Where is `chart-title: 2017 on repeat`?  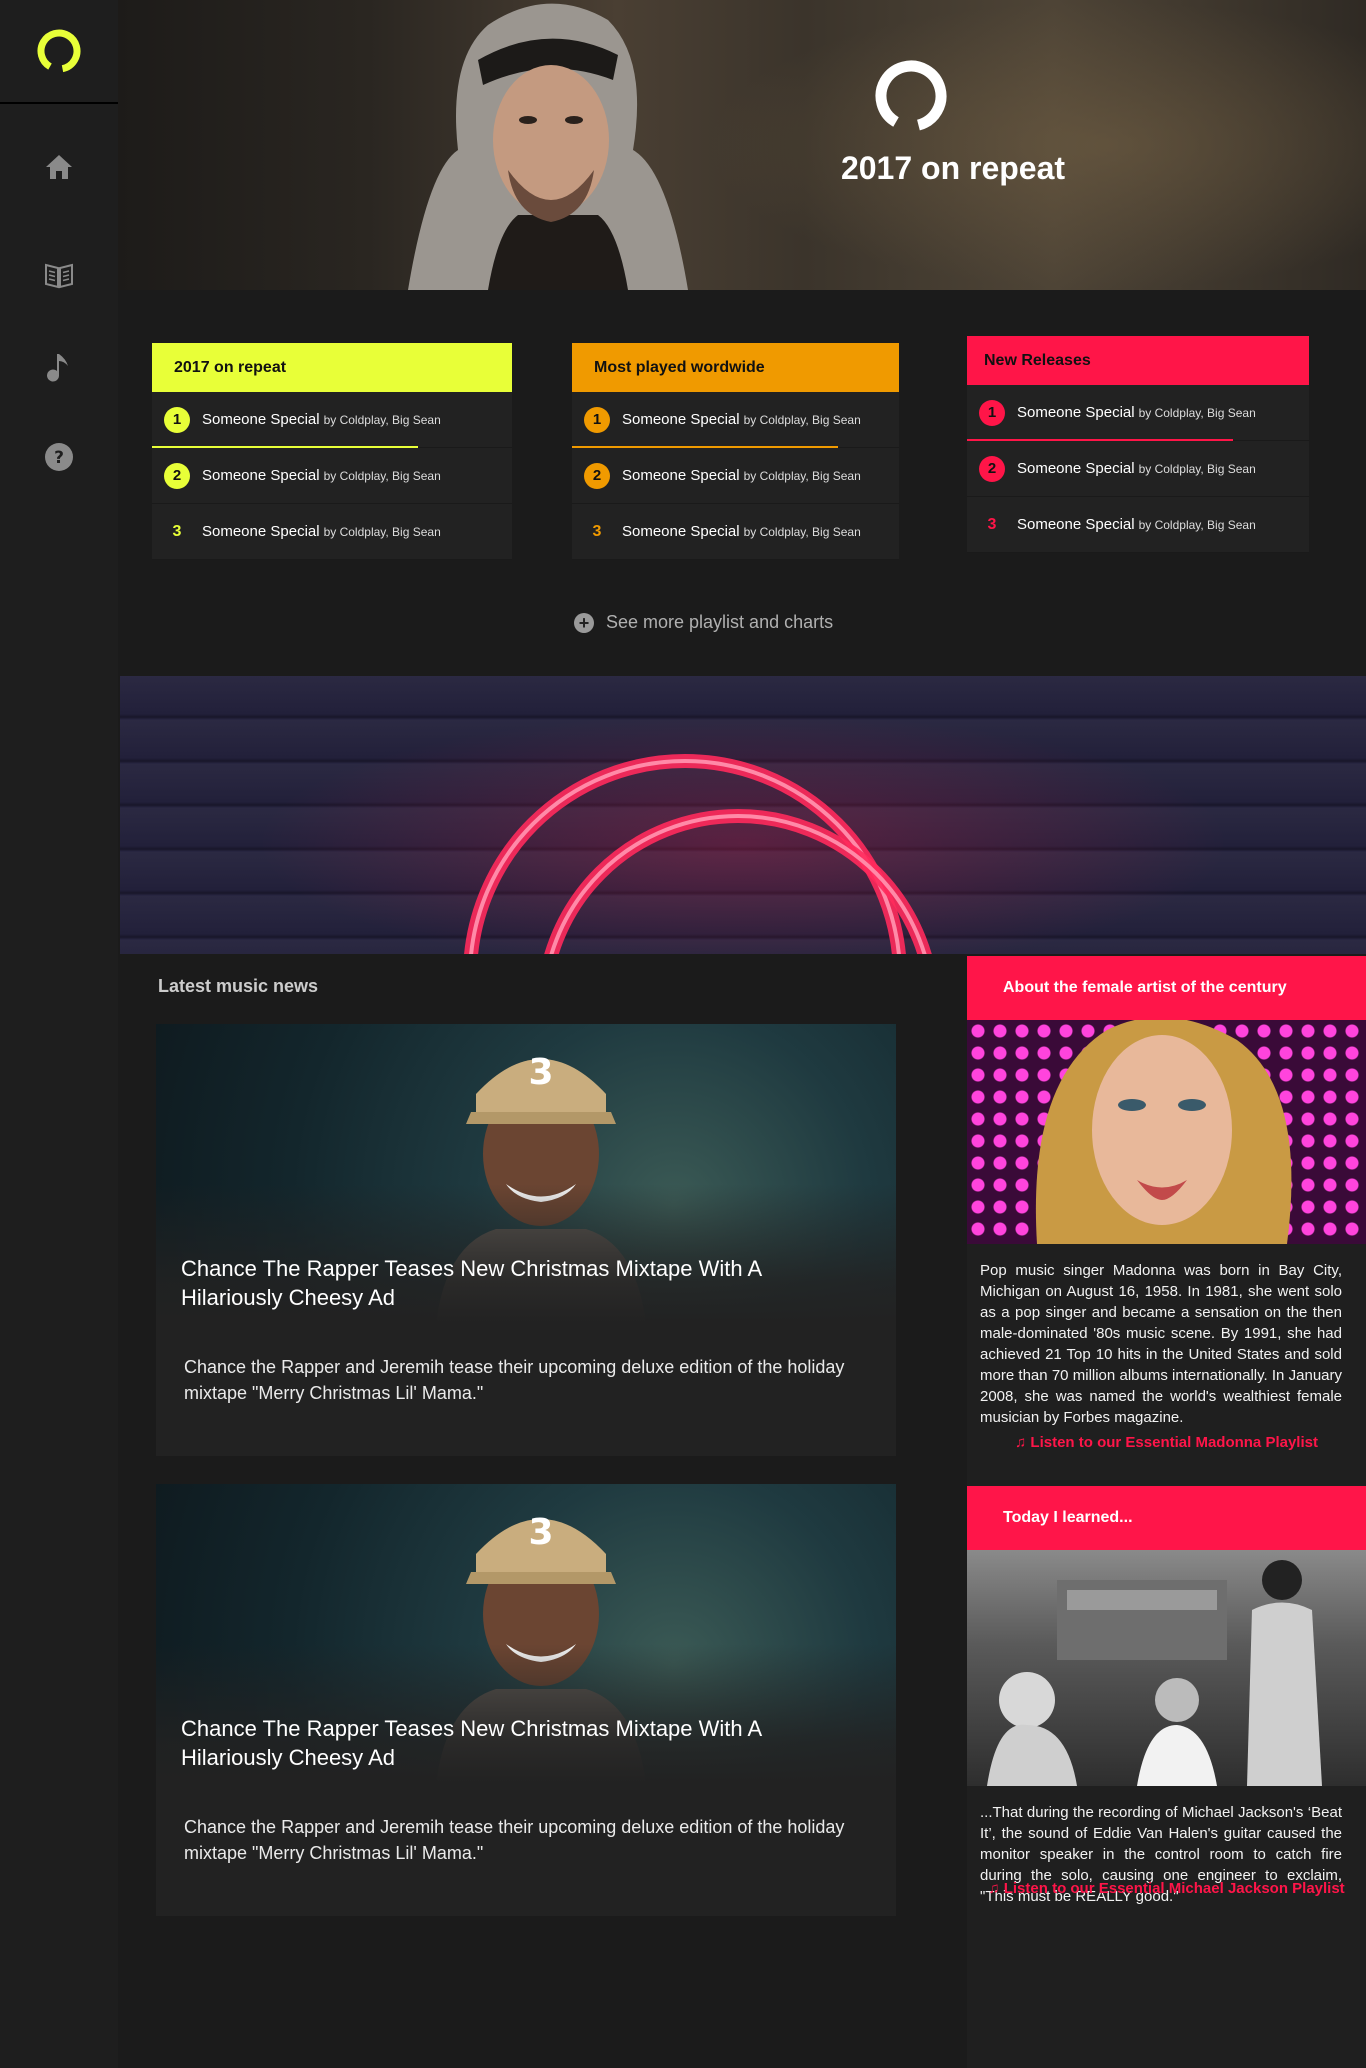
chart-title: 2017 on repeat is located at coordinates (332, 367).